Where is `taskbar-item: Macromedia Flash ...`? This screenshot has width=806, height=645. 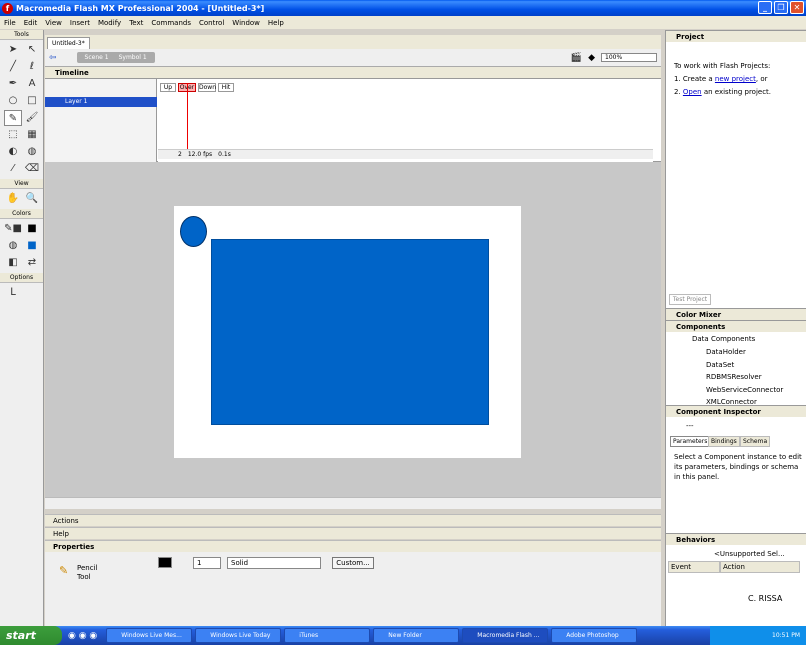
taskbar-item: Macromedia Flash ... is located at coordinates (505, 635).